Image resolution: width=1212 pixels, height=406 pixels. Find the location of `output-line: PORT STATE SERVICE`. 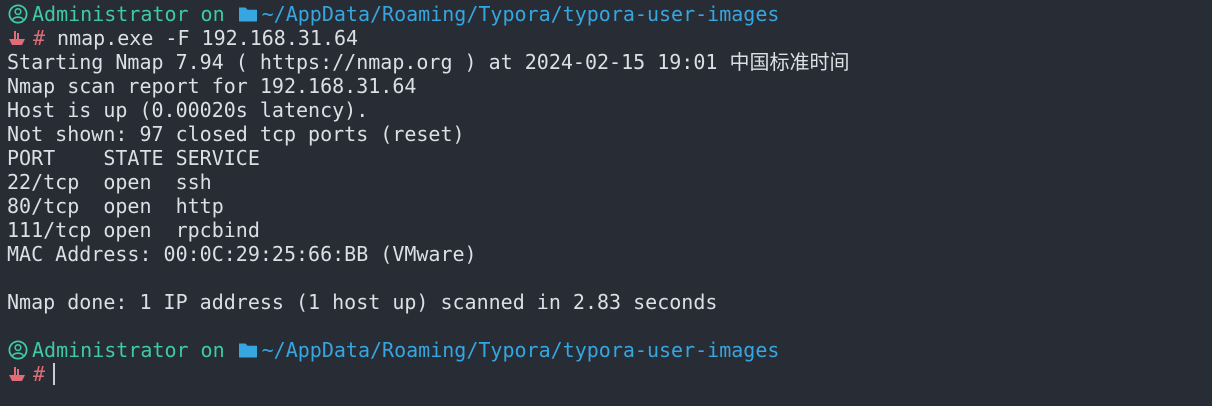

output-line: PORT STATE SERVICE is located at coordinates (133, 158).